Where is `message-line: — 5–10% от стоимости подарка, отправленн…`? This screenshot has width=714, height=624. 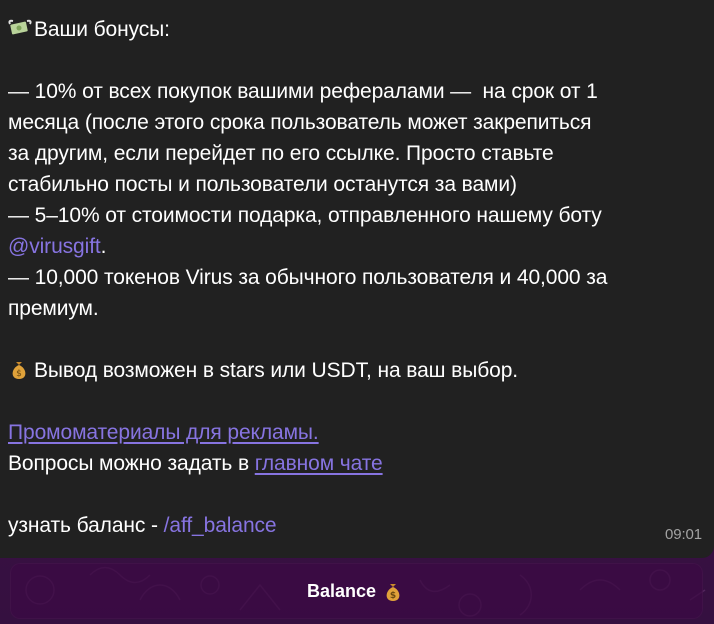
message-line: — 5–10% от стоимости подарка, отправленн… is located at coordinates (305, 215).